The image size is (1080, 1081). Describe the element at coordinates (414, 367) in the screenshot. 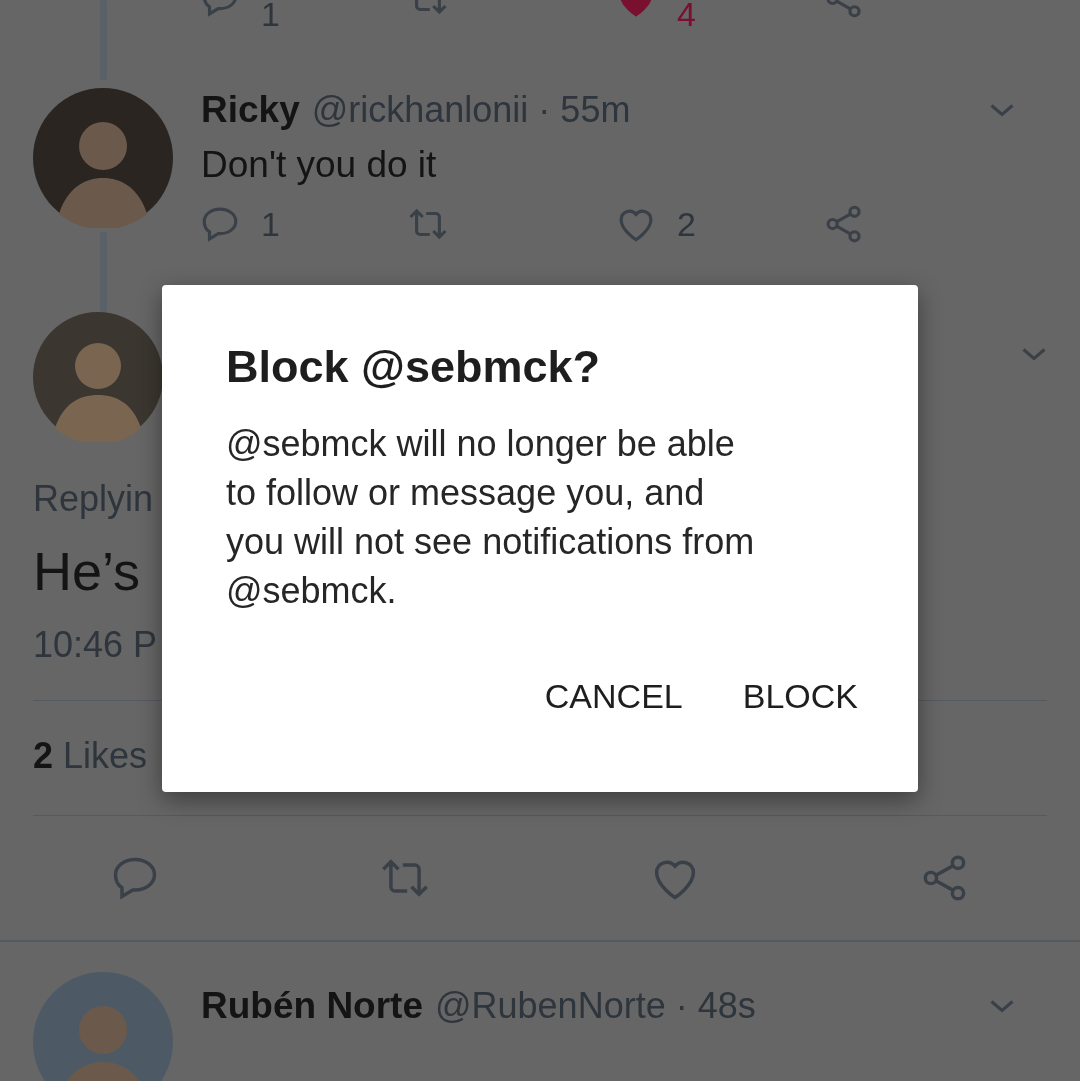

I see `dialog-title: Block @sebmck?` at that location.